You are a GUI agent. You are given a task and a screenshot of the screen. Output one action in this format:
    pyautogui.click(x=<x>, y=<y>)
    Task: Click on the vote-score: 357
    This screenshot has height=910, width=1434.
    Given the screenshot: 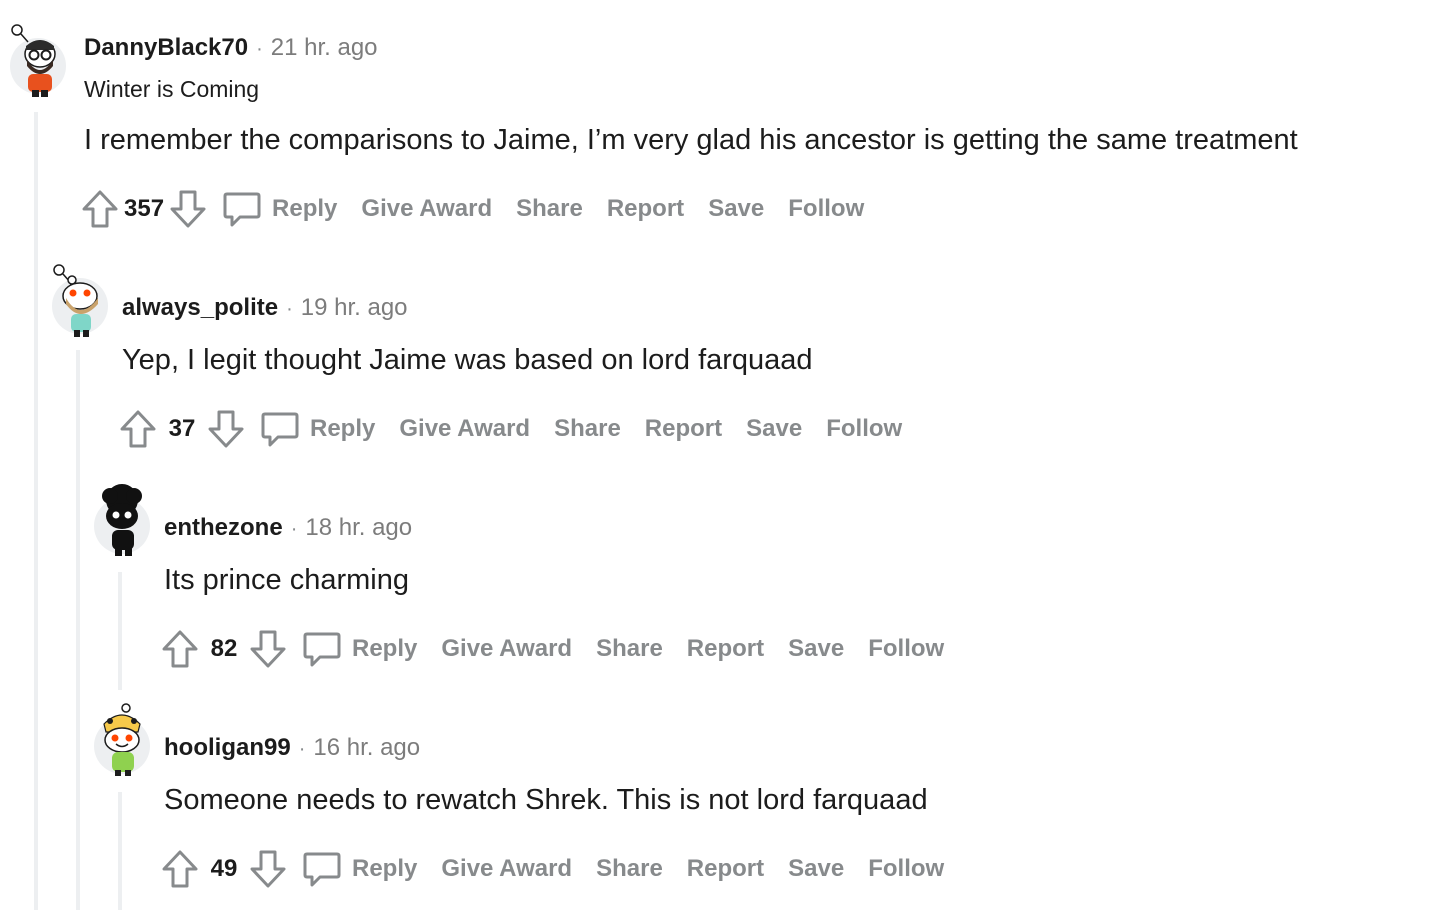 What is the action you would take?
    pyautogui.click(x=144, y=208)
    